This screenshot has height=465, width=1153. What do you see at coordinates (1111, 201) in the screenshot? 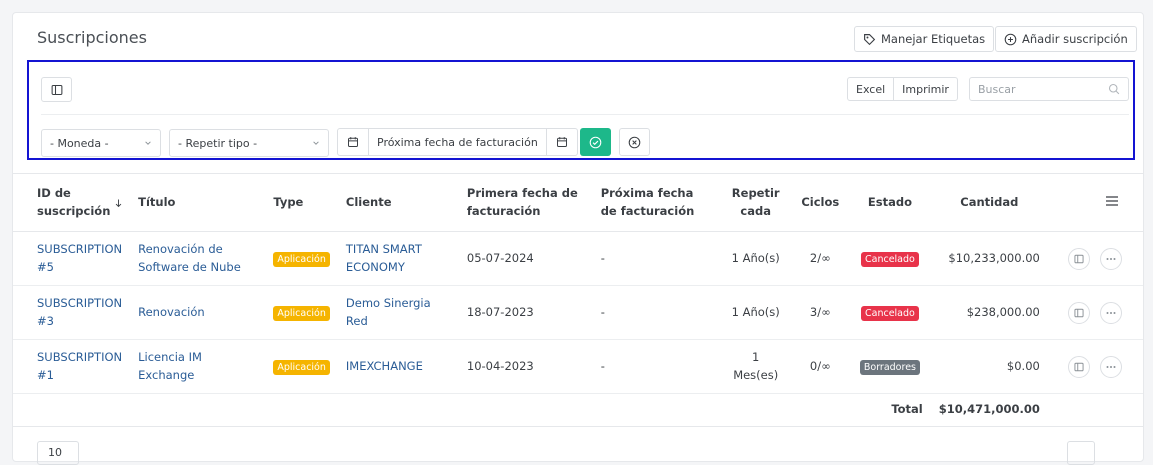
I see `menu-icon` at bounding box center [1111, 201].